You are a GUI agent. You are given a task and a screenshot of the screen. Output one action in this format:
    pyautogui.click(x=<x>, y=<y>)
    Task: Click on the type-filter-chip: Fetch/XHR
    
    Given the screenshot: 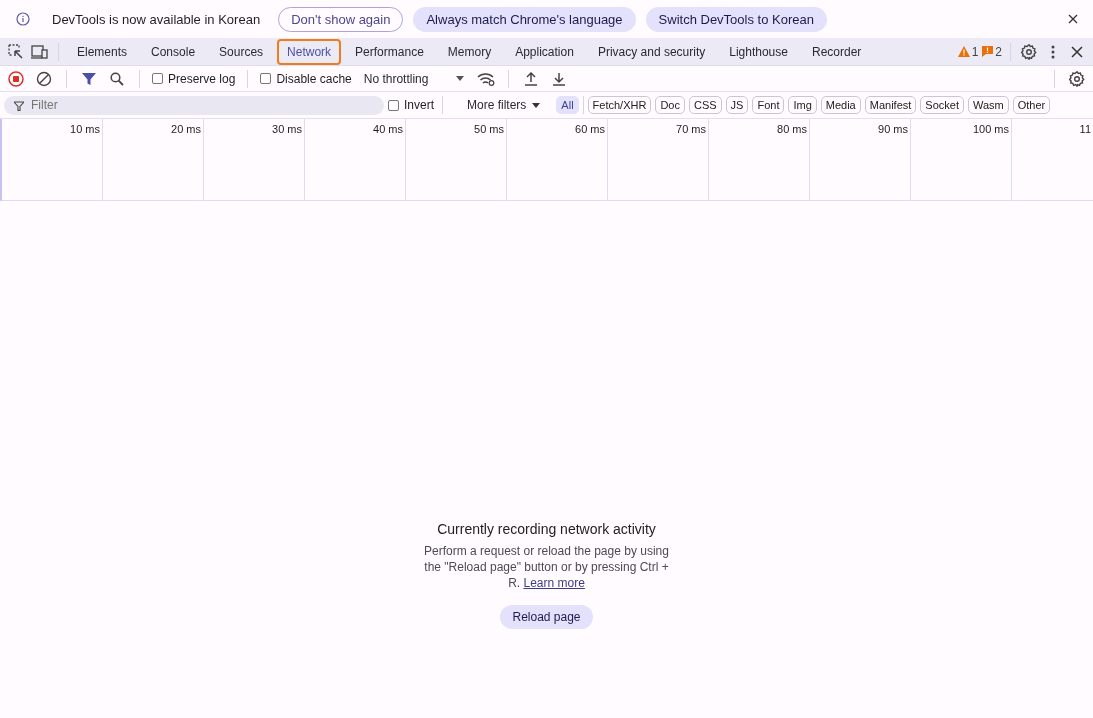 What is the action you would take?
    pyautogui.click(x=619, y=105)
    